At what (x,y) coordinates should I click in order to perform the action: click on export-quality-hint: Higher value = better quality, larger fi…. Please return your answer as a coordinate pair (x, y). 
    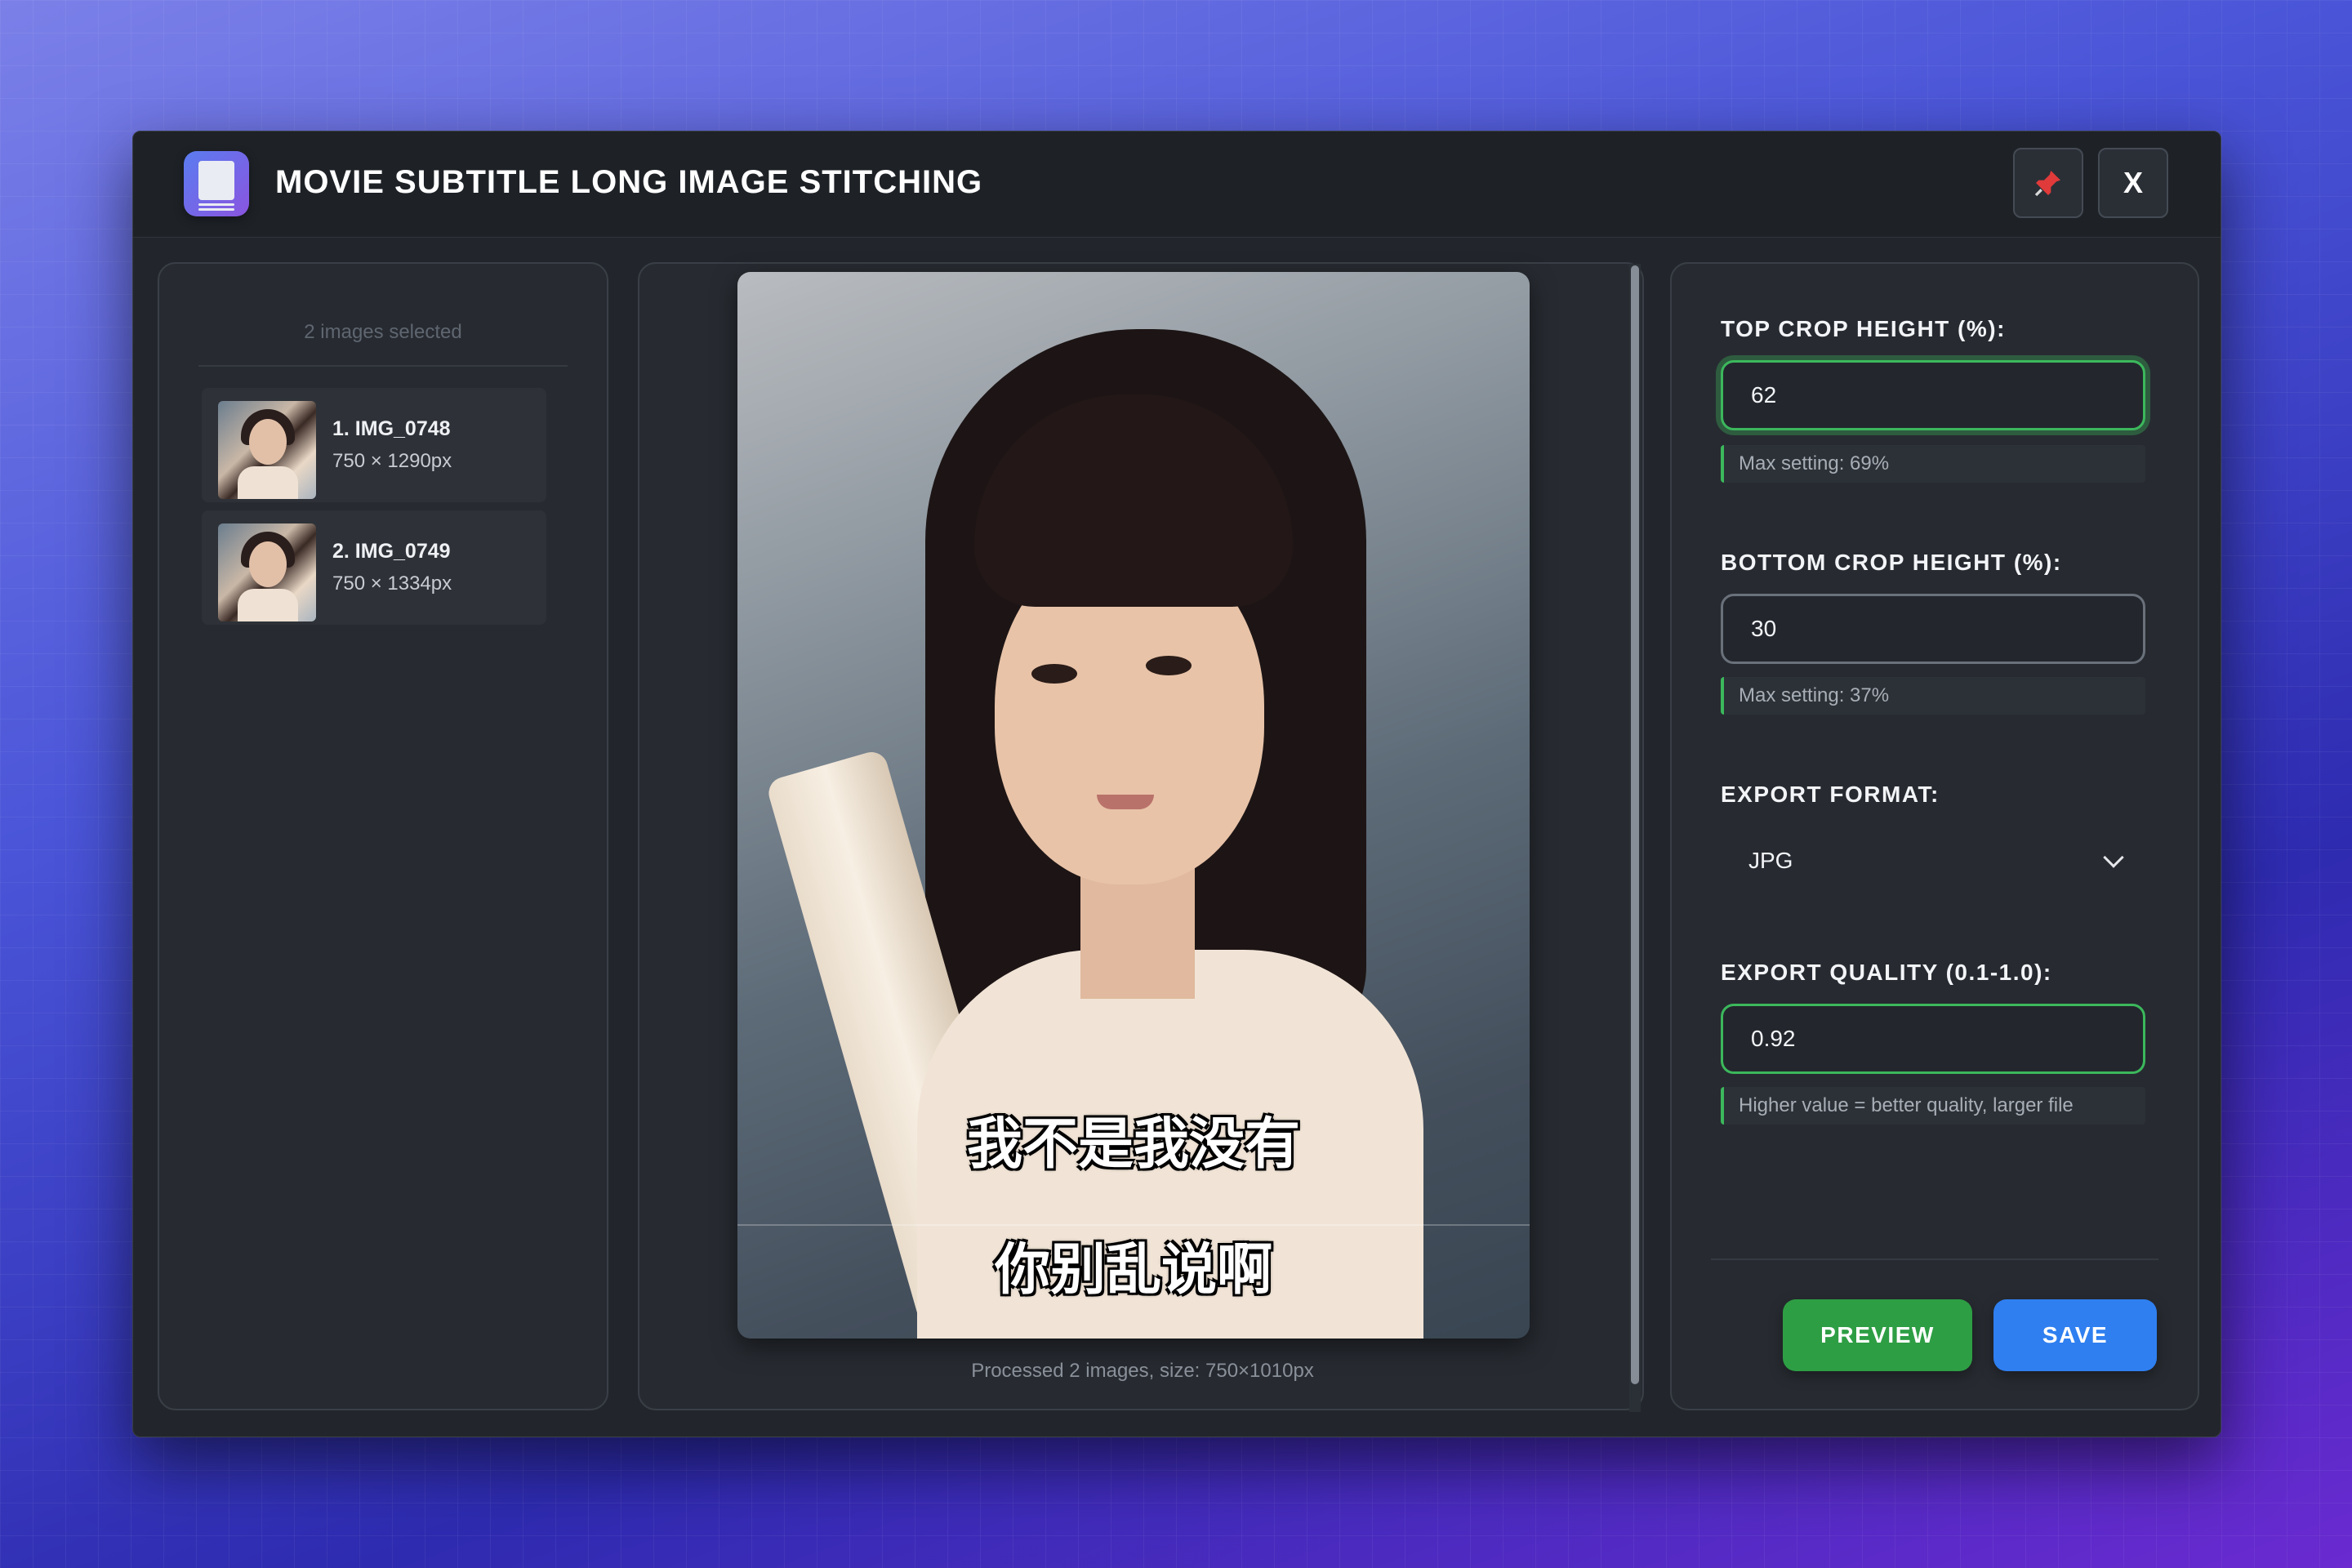
    Looking at the image, I should click on (1933, 1106).